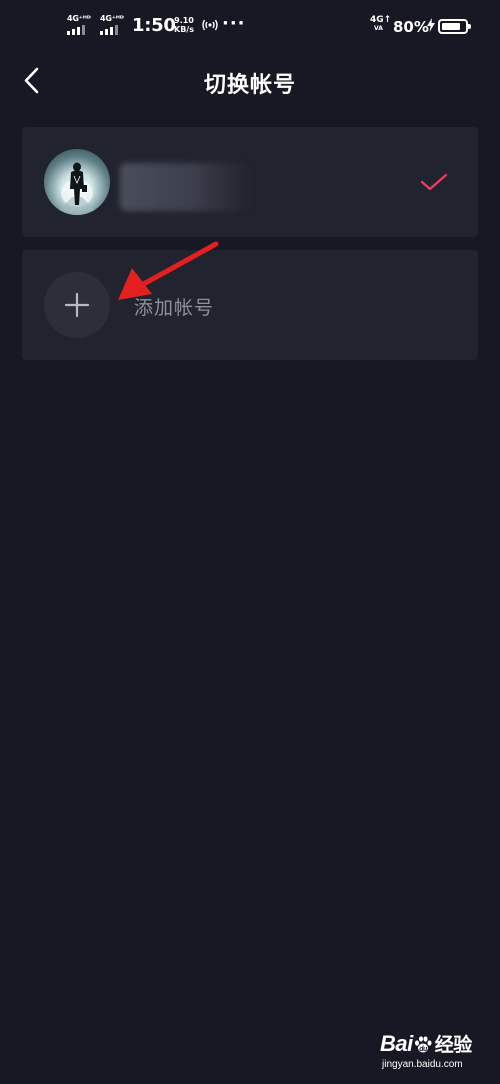 This screenshot has width=500, height=1084. I want to click on avatar-image, so click(77, 188).